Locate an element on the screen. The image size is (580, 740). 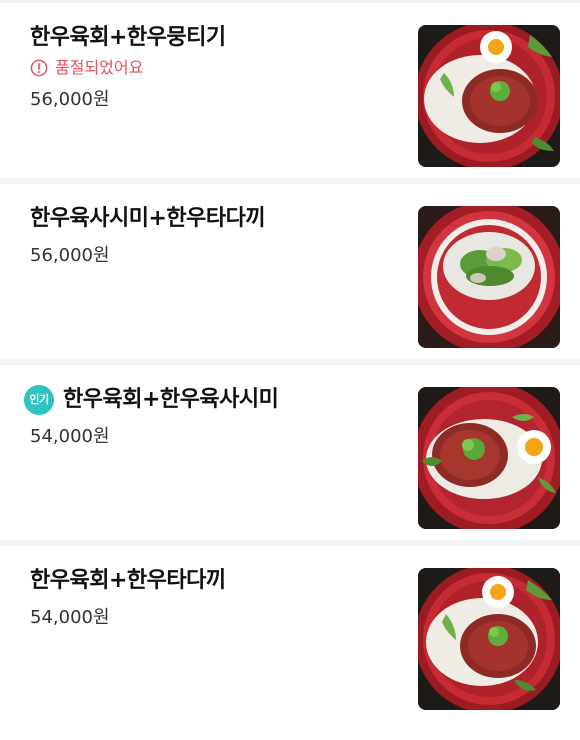
menu-name-row: 인기 한우육회+한우육사시미 is located at coordinates (212, 400).